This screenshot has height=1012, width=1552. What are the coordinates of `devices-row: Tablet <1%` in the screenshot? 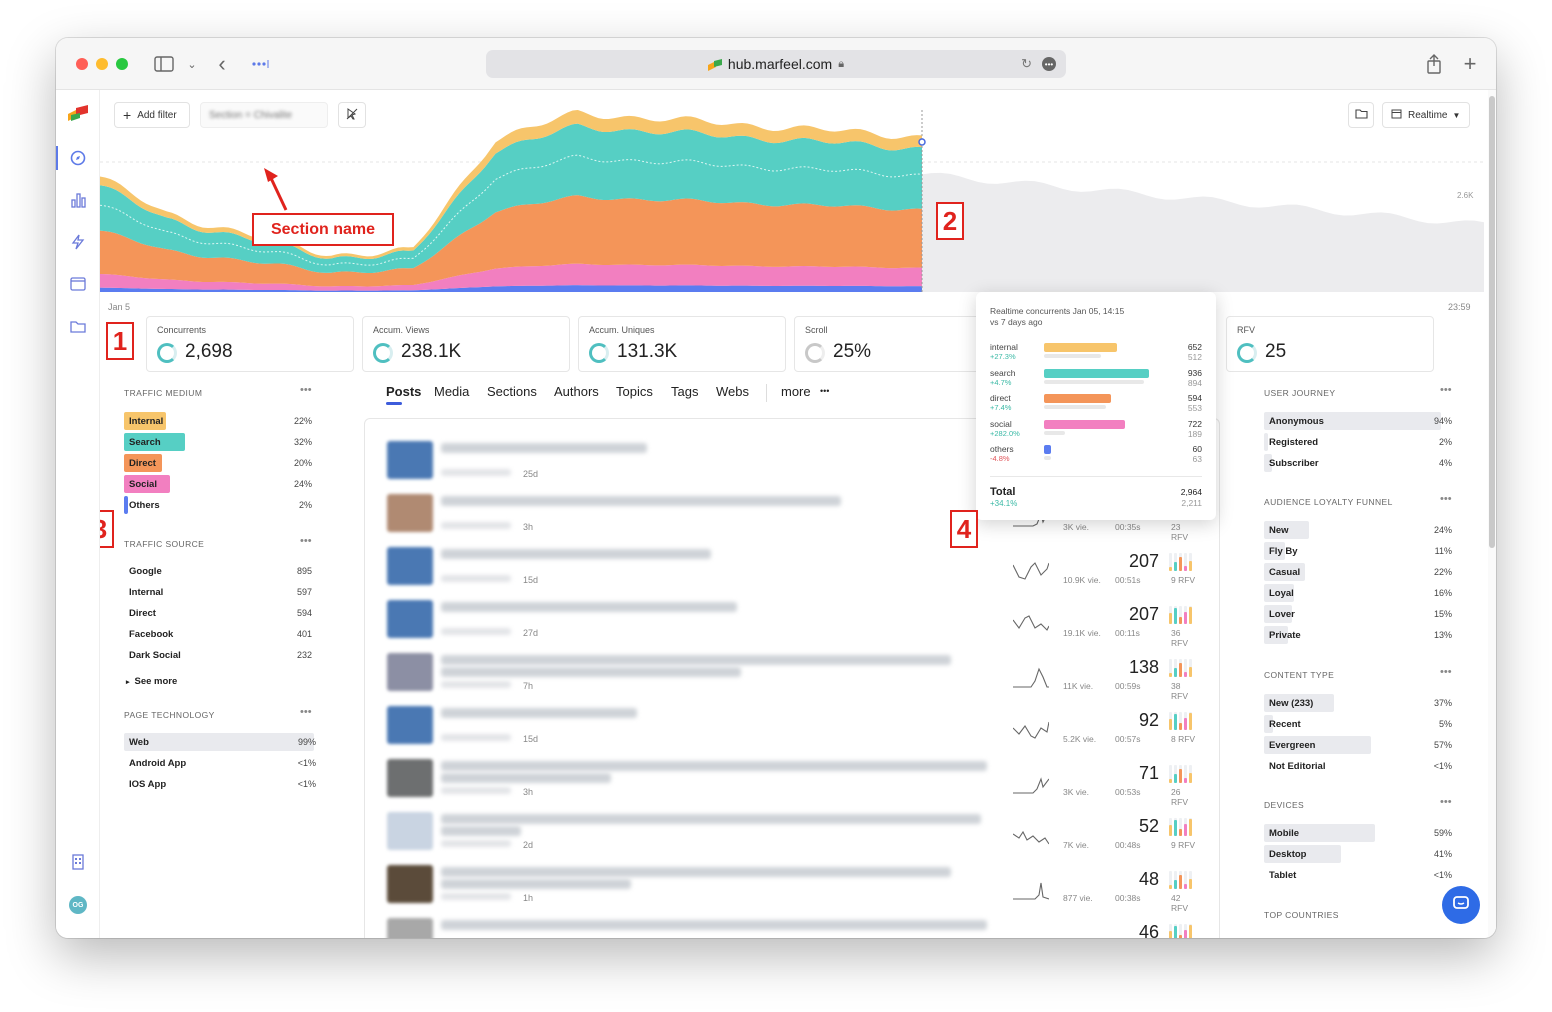 It's located at (1358, 875).